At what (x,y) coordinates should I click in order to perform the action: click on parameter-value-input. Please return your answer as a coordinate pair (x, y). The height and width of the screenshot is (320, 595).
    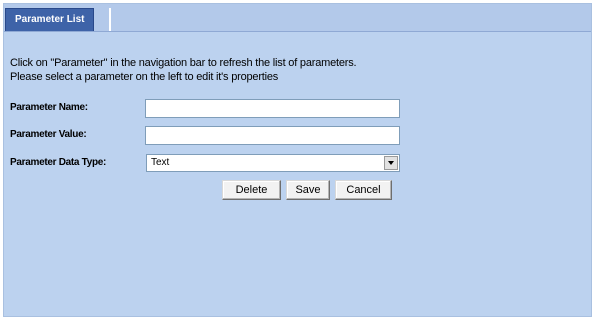
    Looking at the image, I should click on (272, 135).